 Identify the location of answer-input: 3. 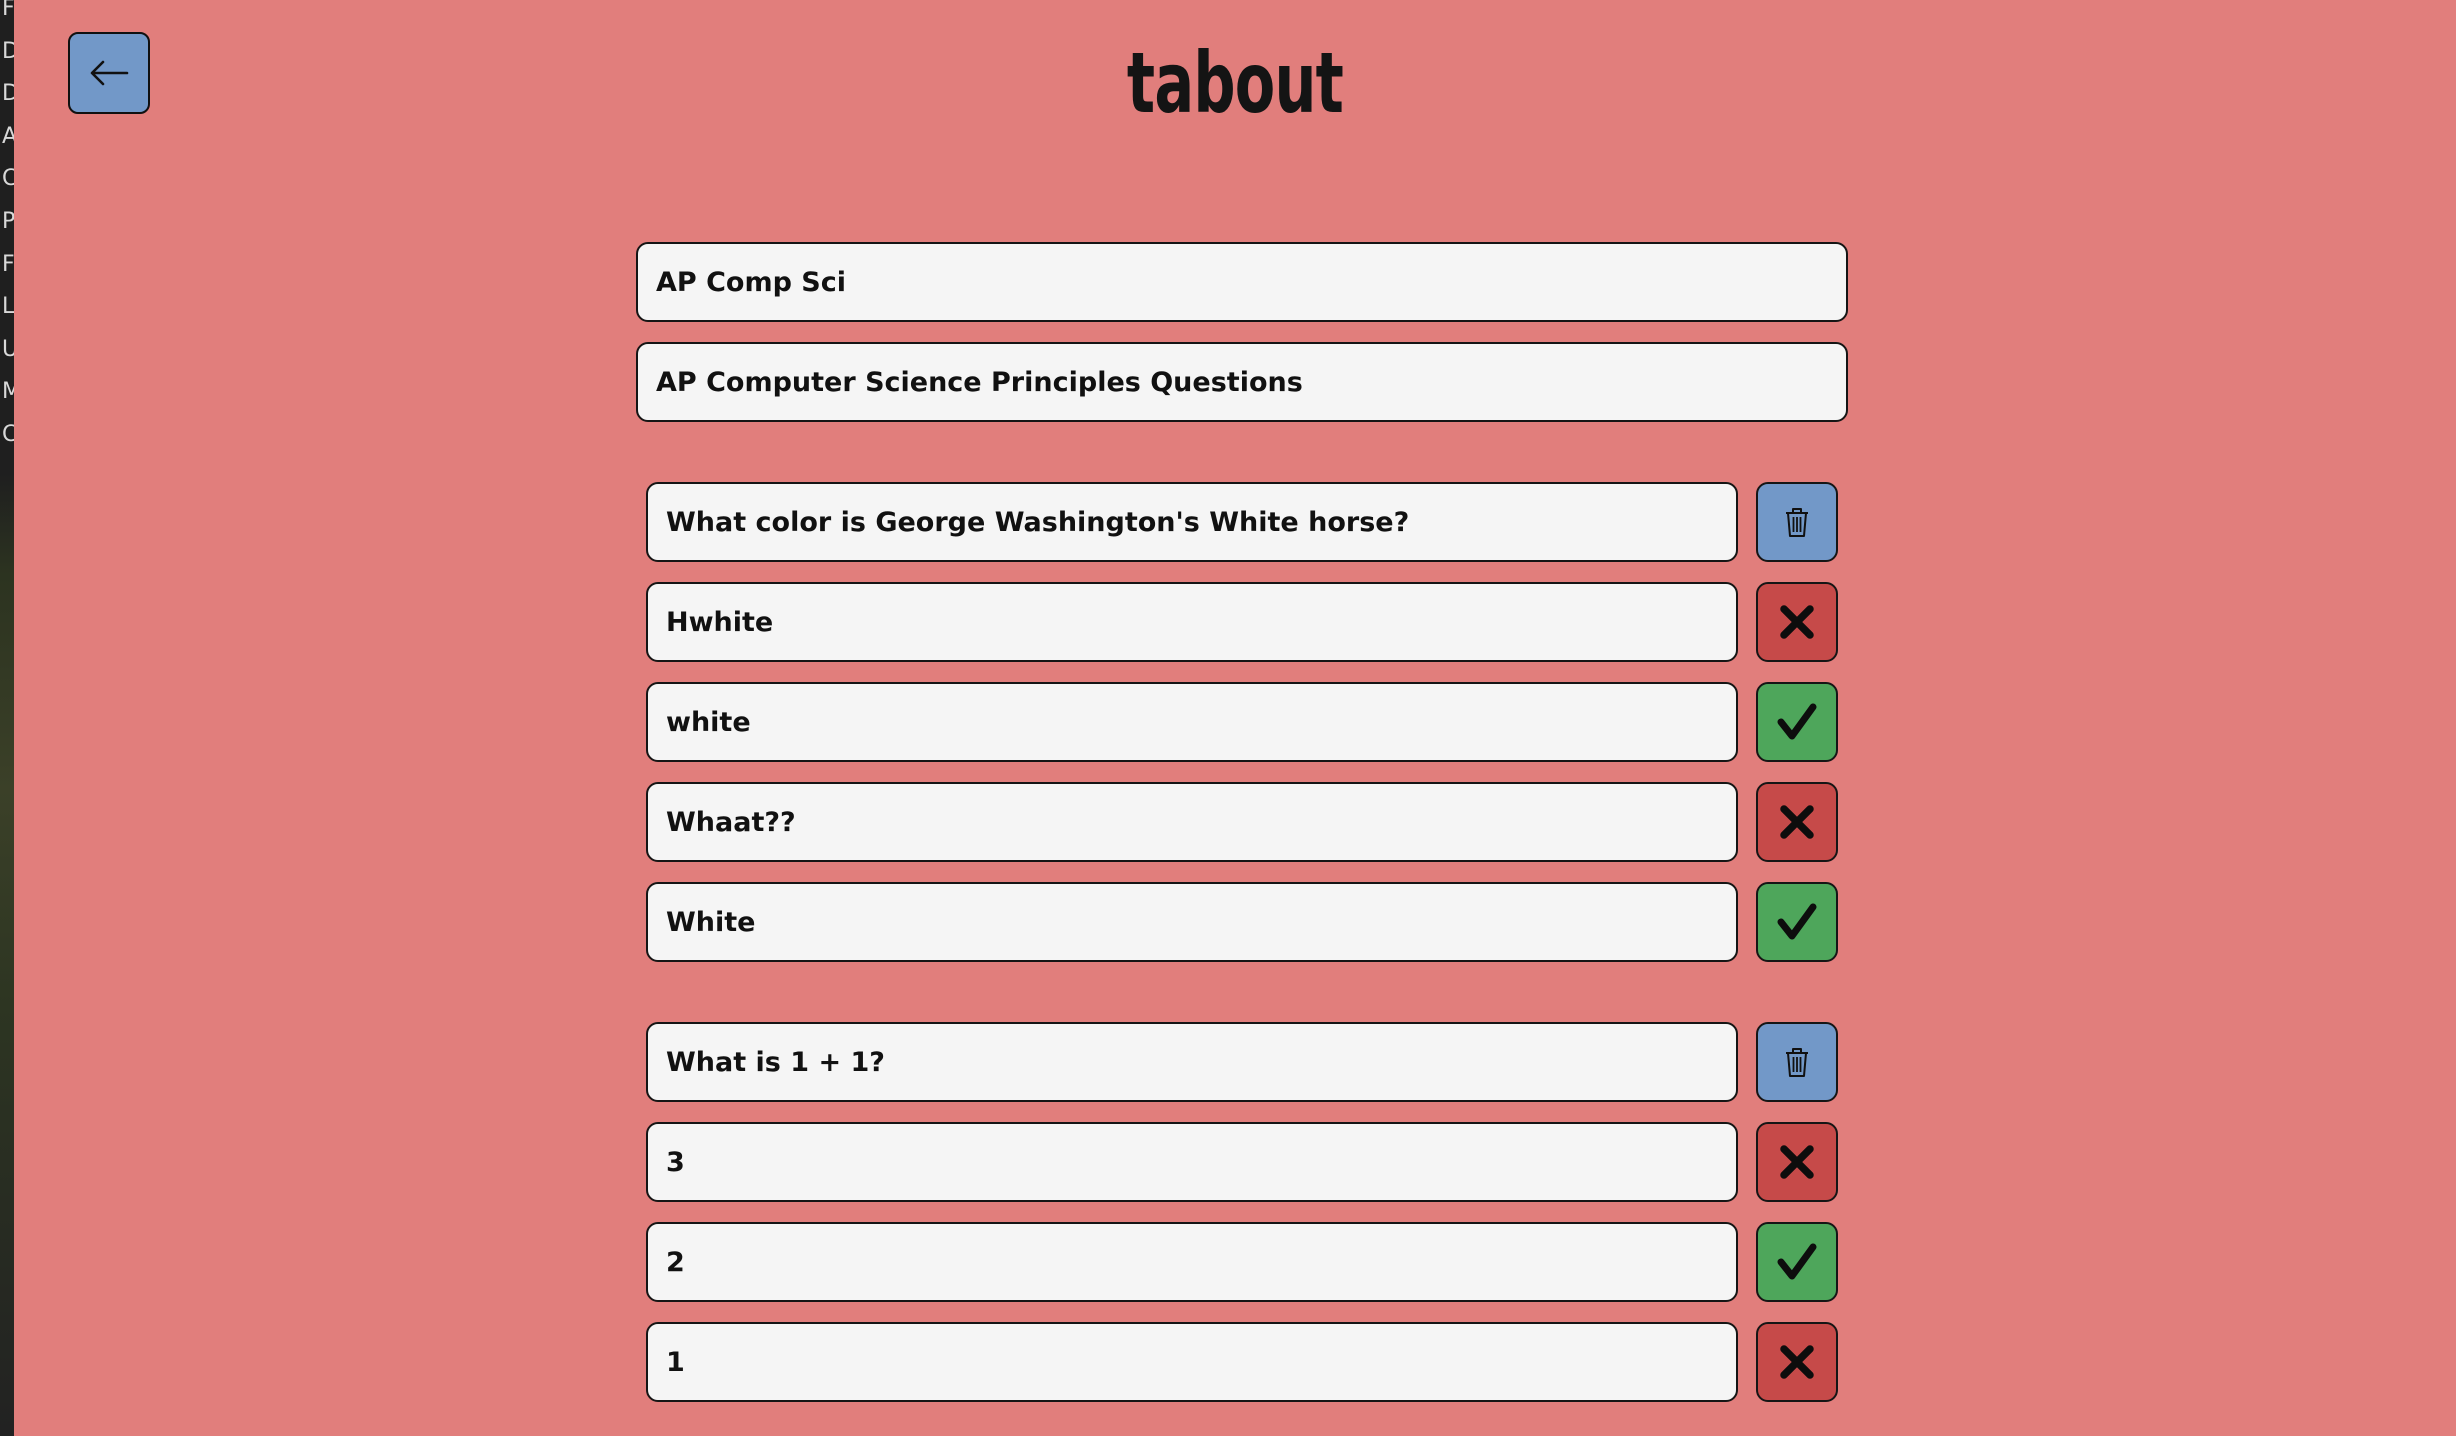
(1192, 1162).